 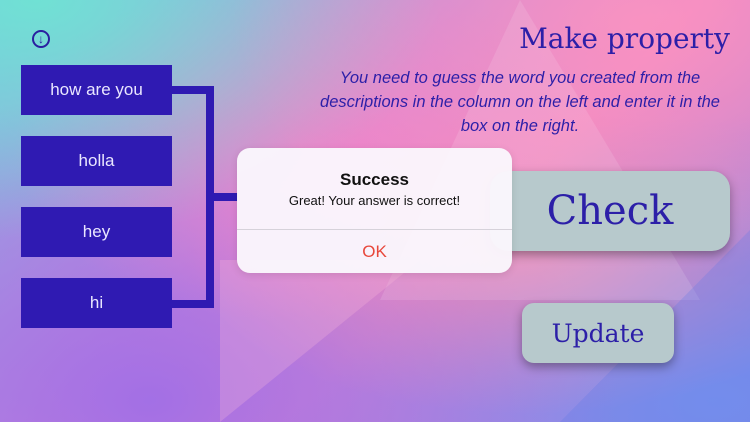 I want to click on word-card: how are you, so click(x=96, y=90).